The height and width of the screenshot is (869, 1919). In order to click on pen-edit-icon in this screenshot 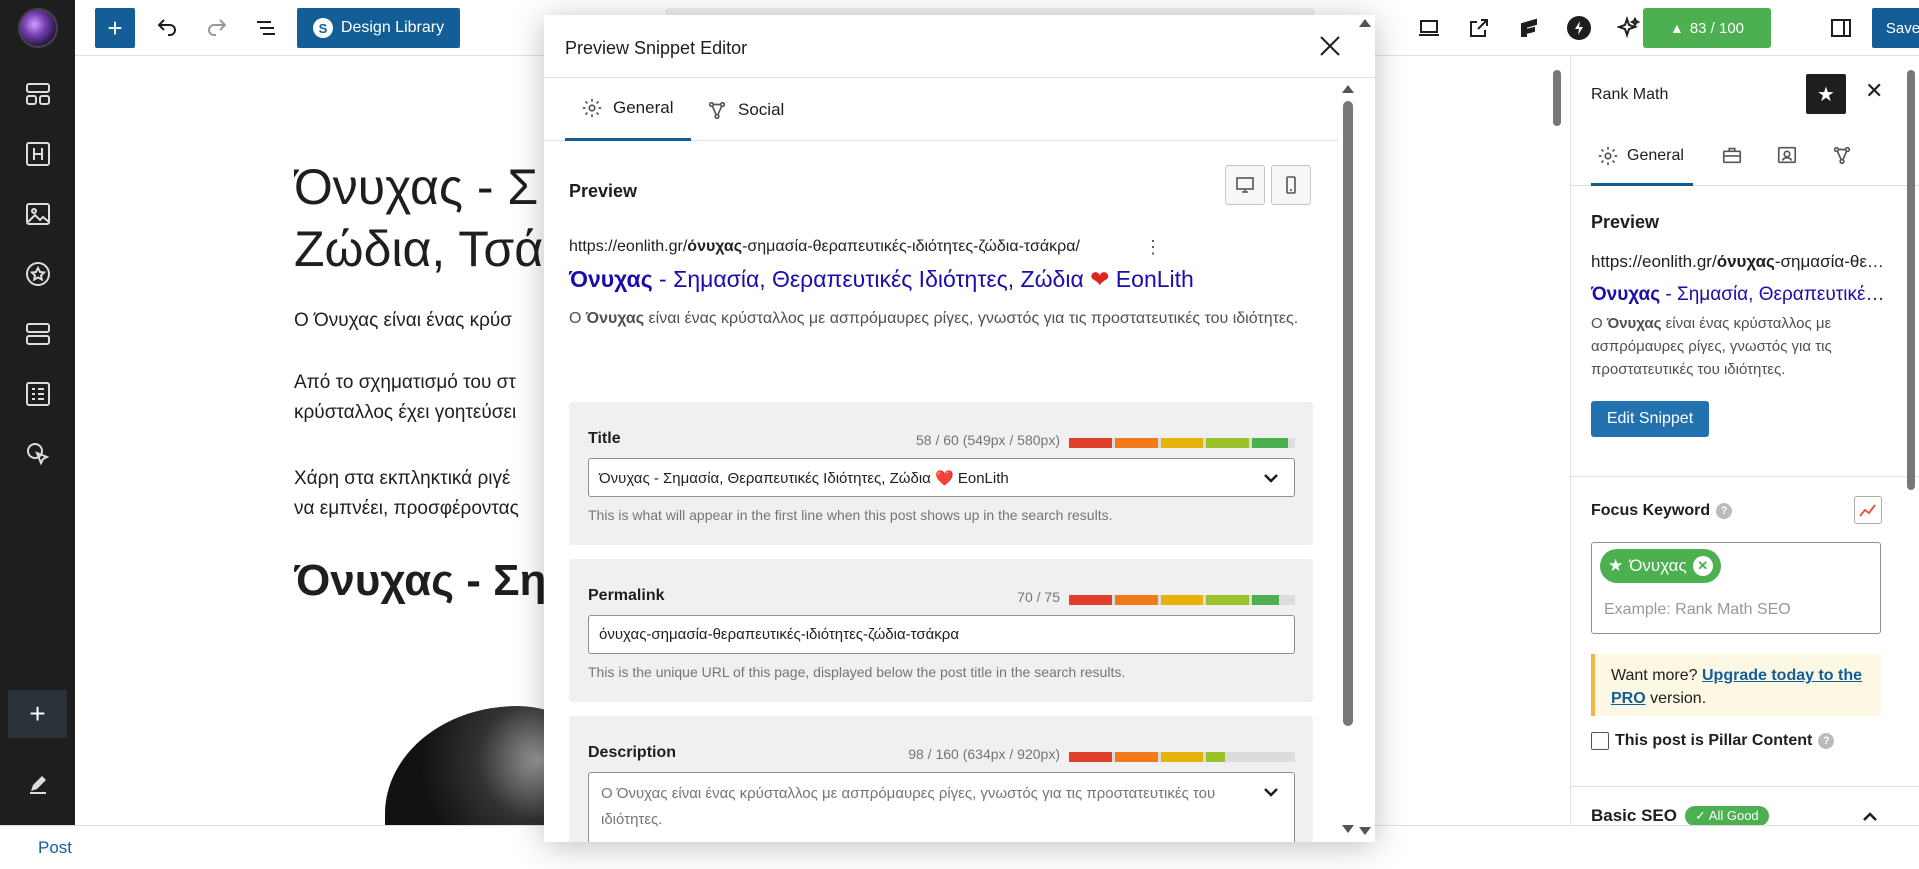, I will do `click(38, 784)`.